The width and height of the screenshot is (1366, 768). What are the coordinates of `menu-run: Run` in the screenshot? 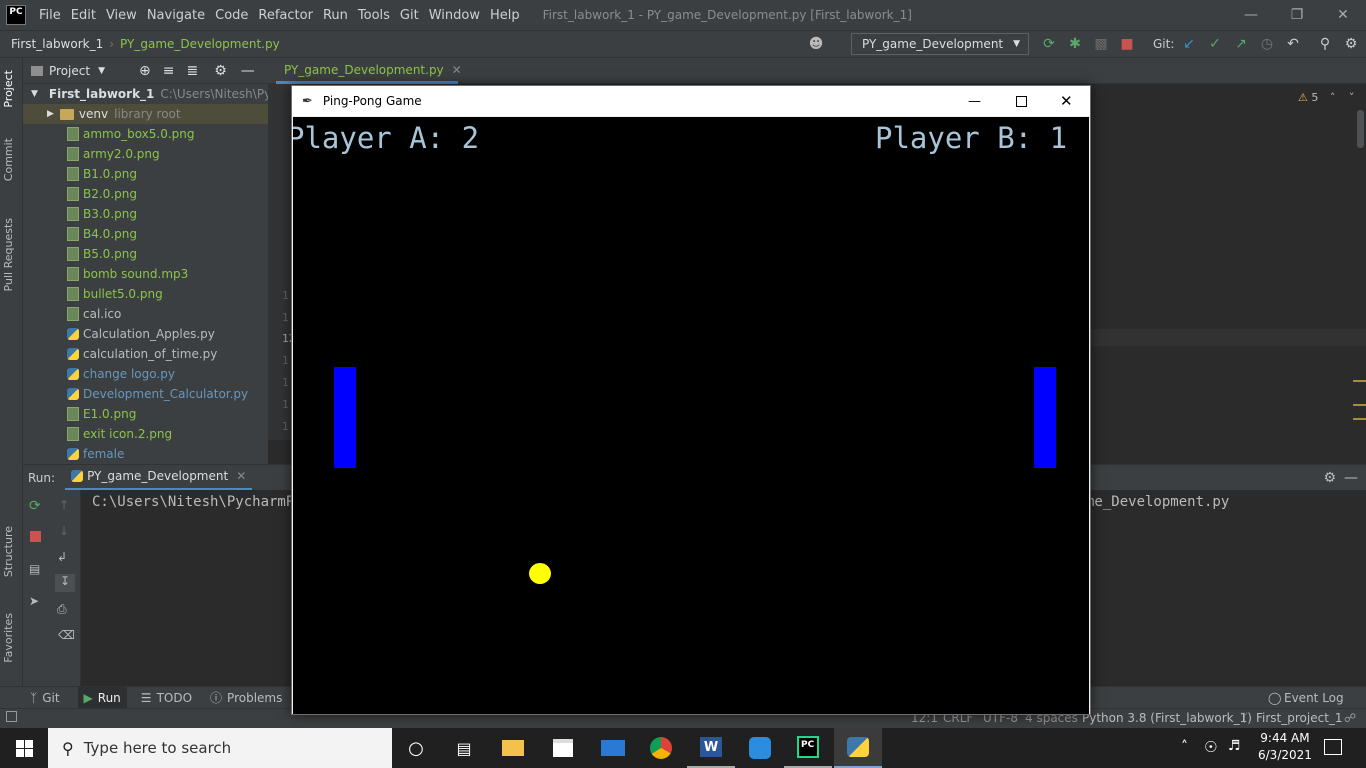 It's located at (335, 15).